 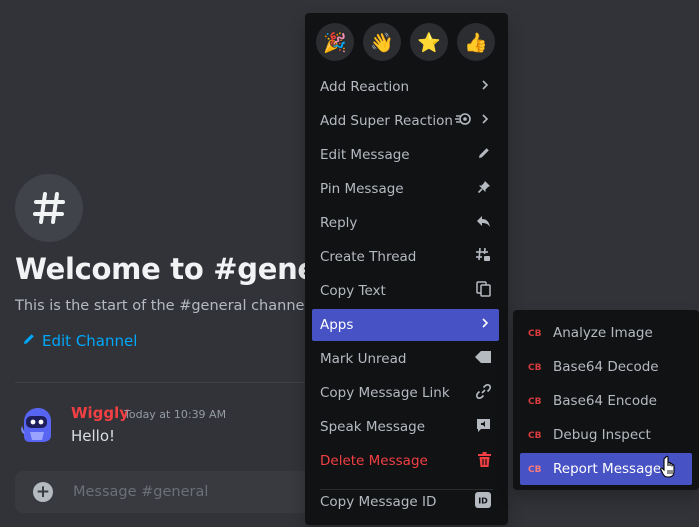 I want to click on message-composer: +, so click(x=165, y=492).